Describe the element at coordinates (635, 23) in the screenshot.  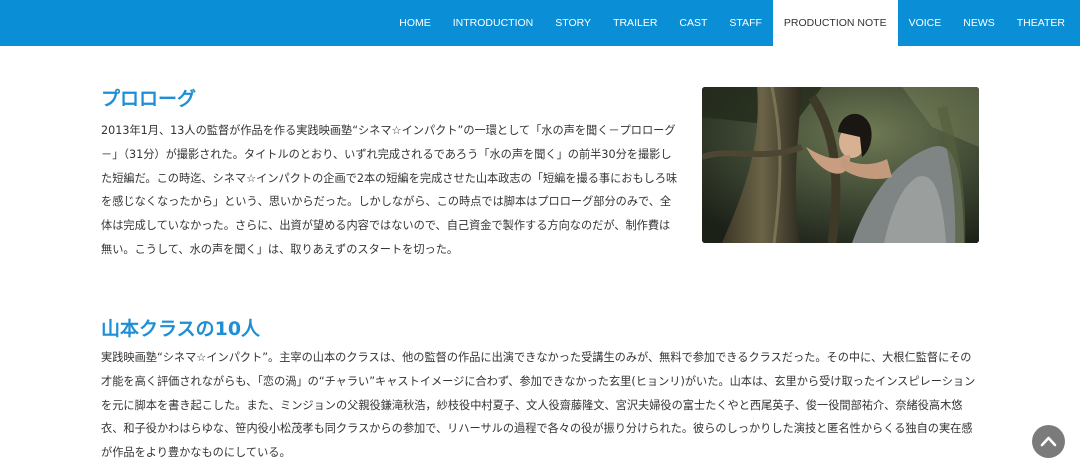
I see `nav-item-trailer: TRAILER` at that location.